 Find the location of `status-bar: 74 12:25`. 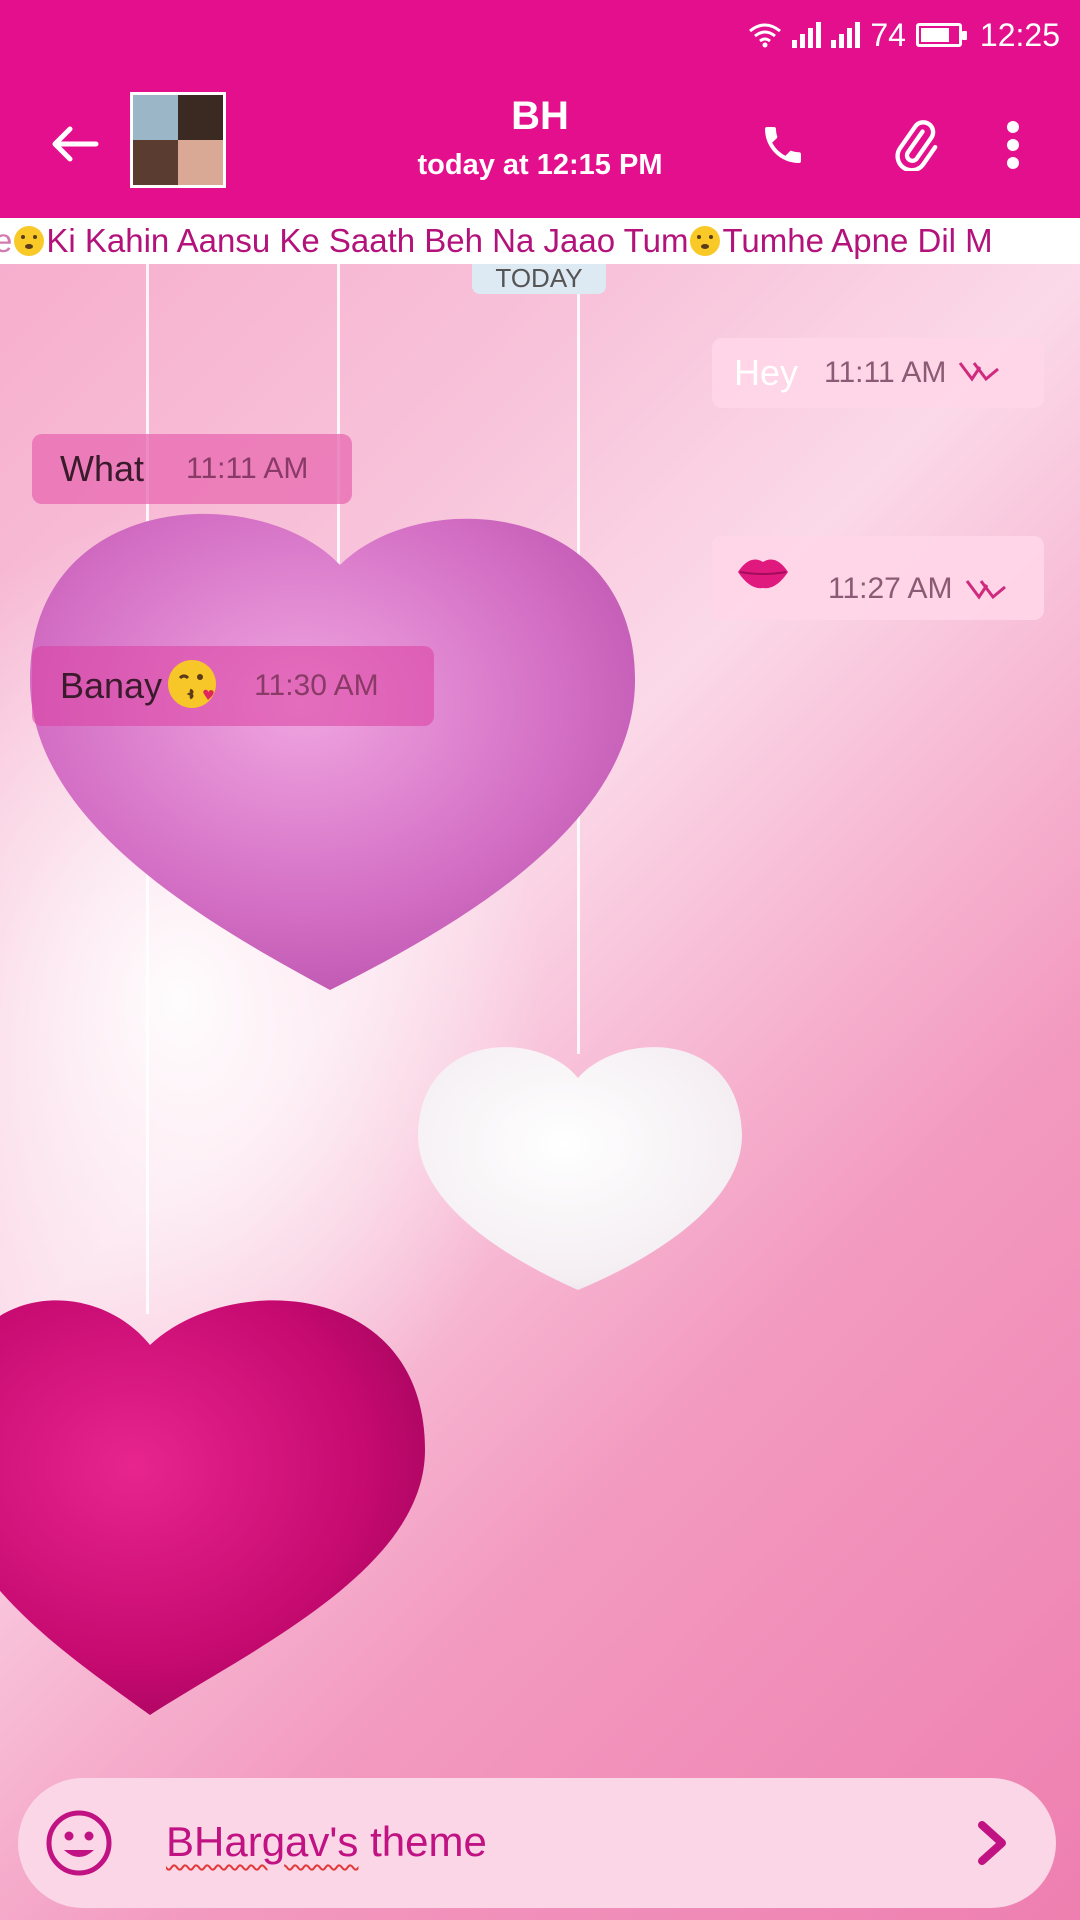

status-bar: 74 12:25 is located at coordinates (540, 35).